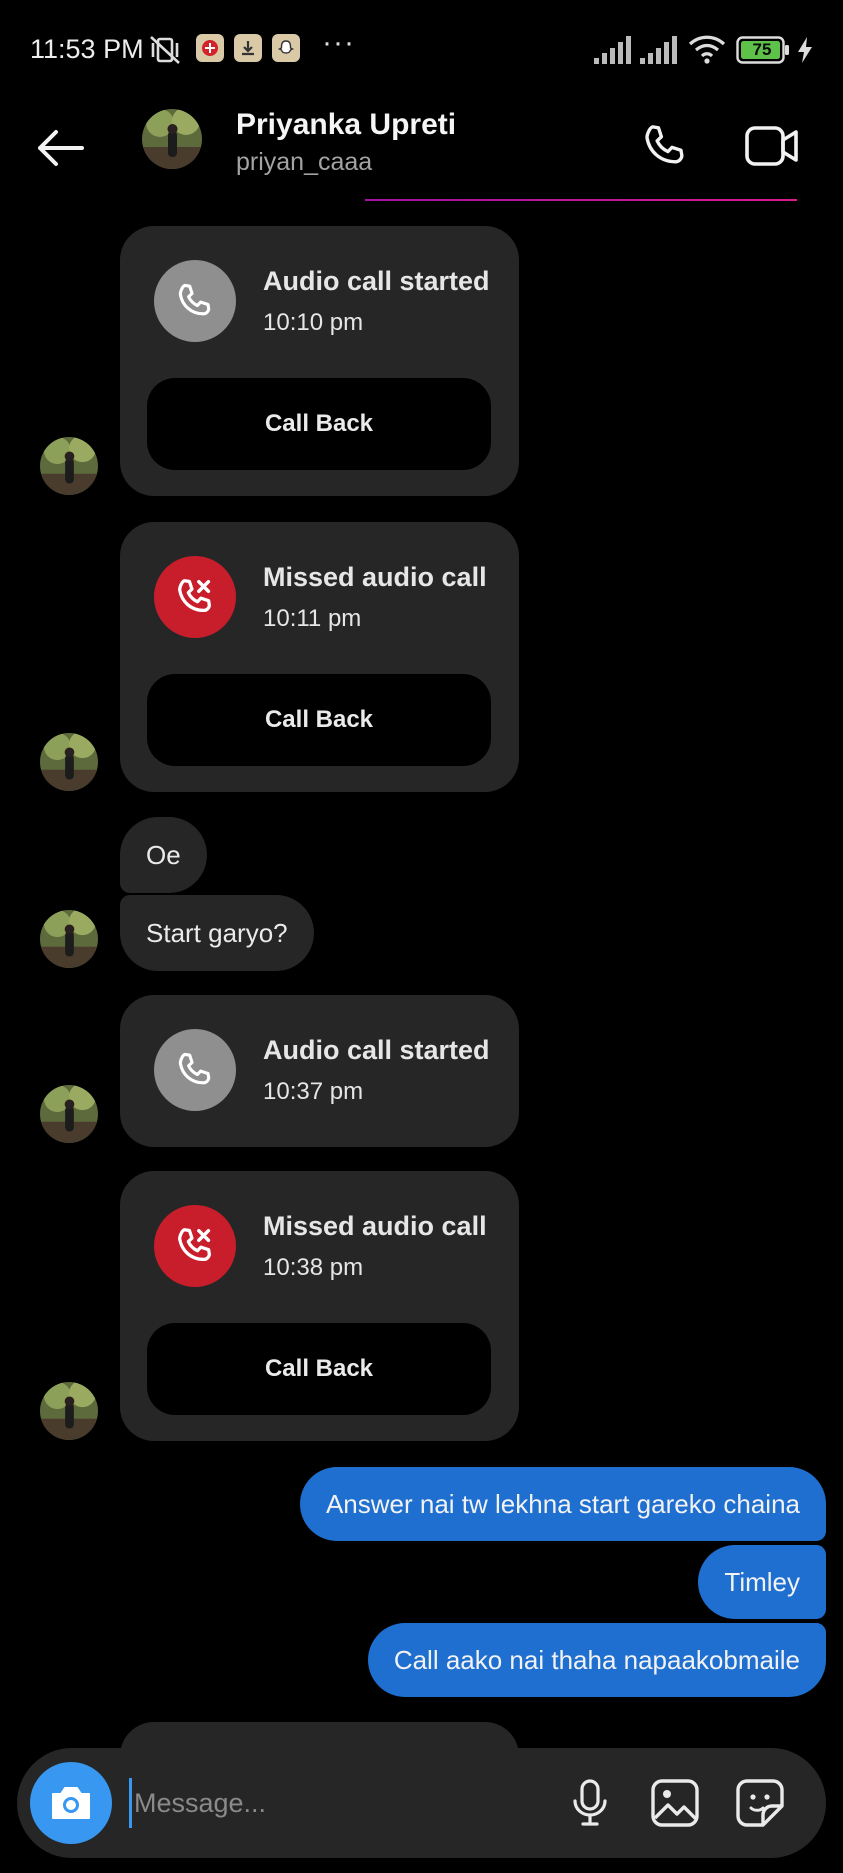 This screenshot has height=1873, width=843. Describe the element at coordinates (581, 200) in the screenshot. I see `header-accent-line` at that location.